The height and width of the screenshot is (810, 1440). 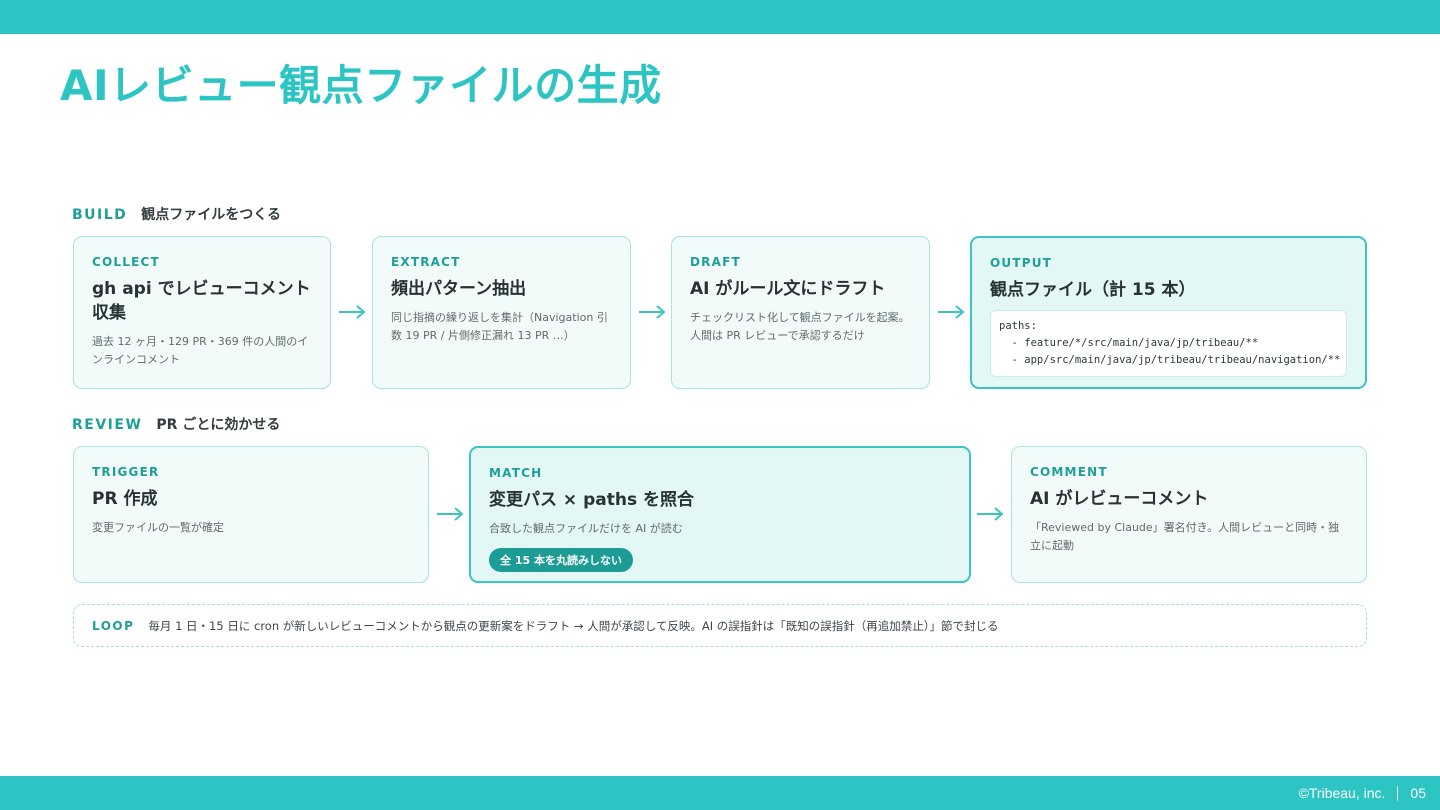 I want to click on card-tag: COLLECT, so click(x=126, y=262).